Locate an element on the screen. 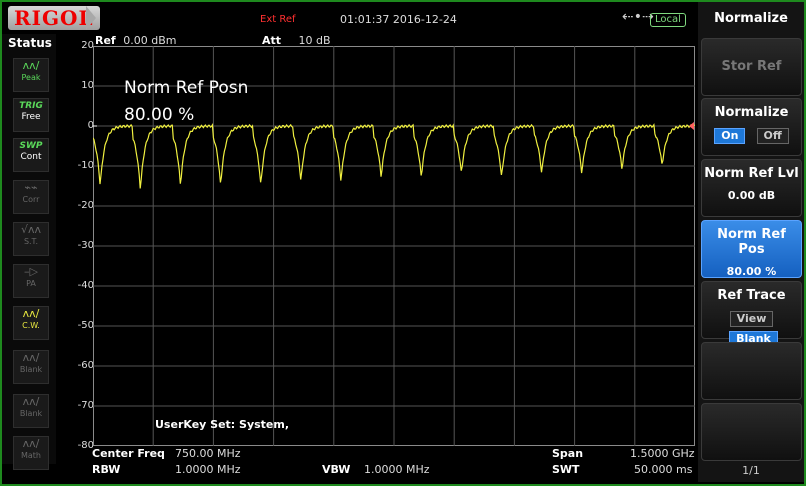 Image resolution: width=806 pixels, height=486 pixels. status-blank-1: ʌʌ∕ Blank is located at coordinates (31, 367).